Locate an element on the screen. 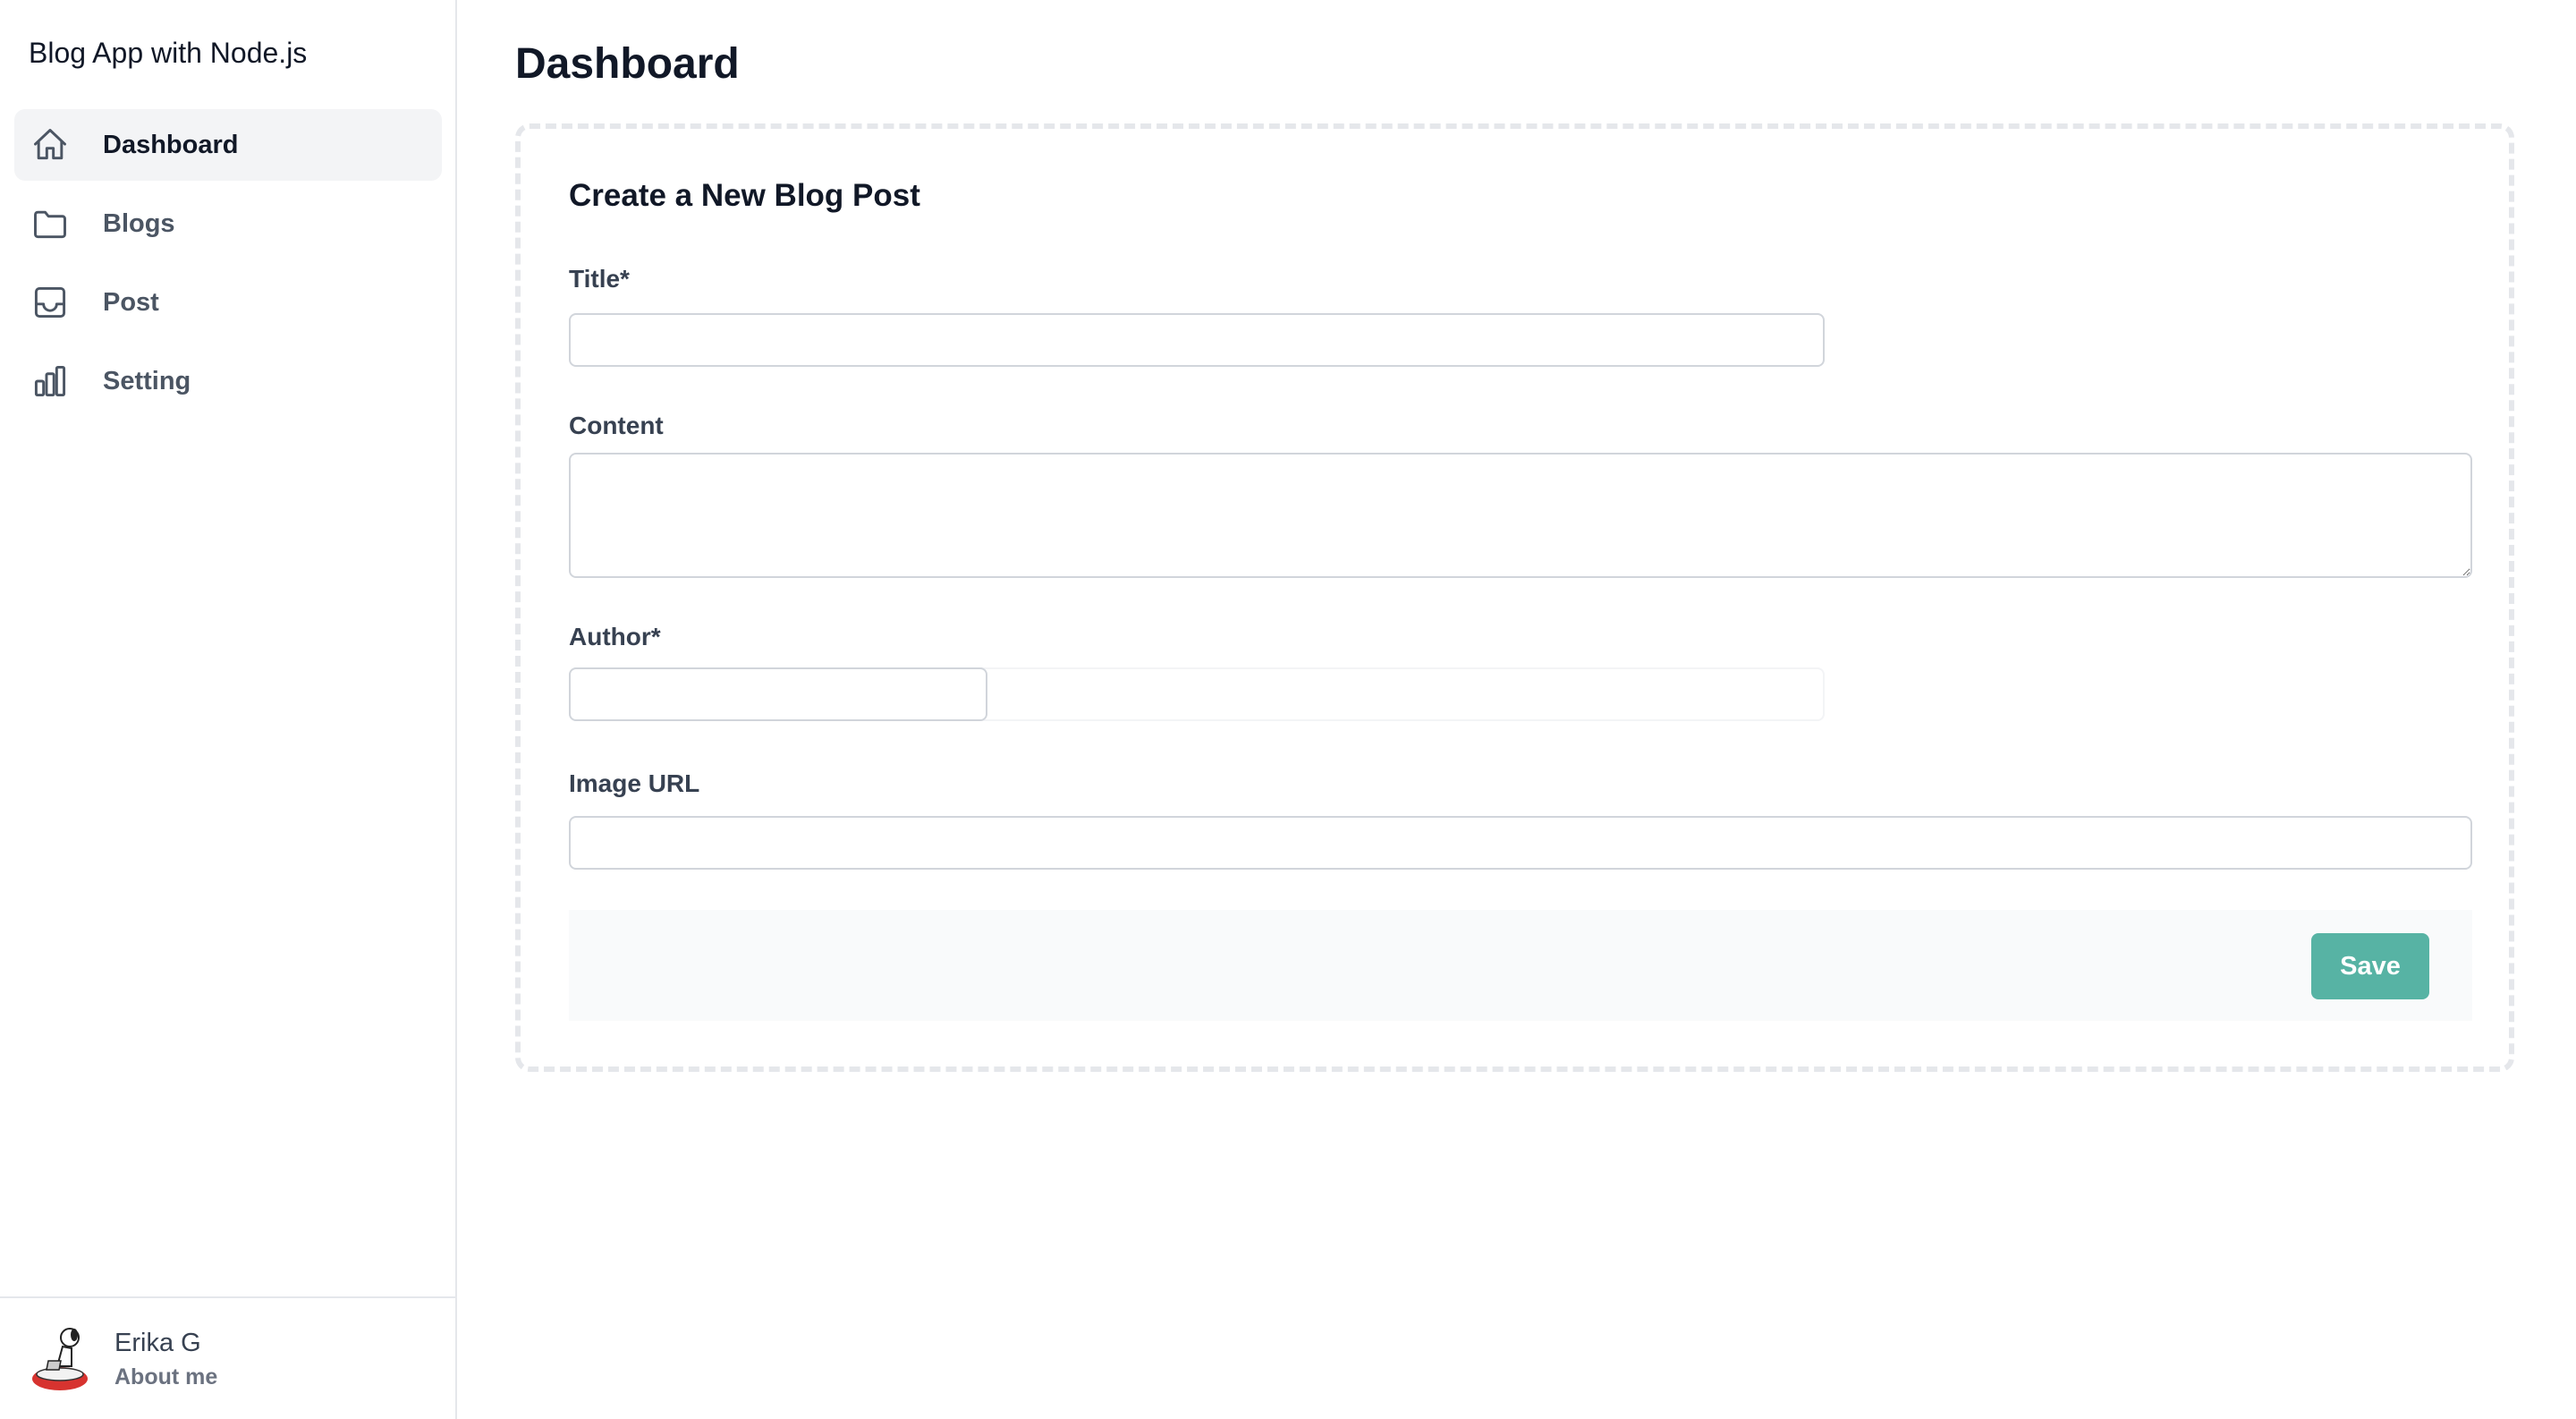 The image size is (2576, 1419). page-title: Dashboard is located at coordinates (627, 64).